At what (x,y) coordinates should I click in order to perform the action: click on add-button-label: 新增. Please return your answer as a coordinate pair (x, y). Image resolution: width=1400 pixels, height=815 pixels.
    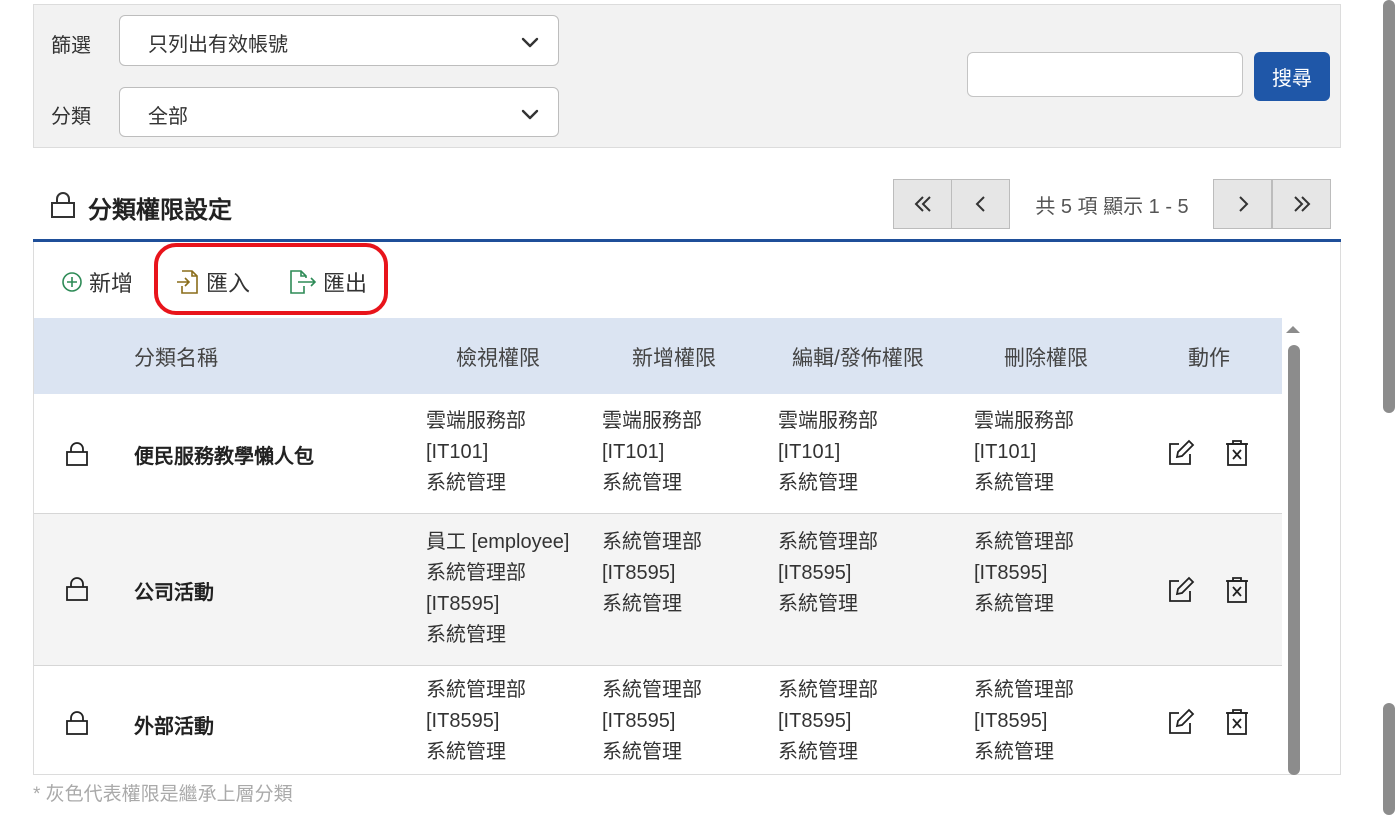
    Looking at the image, I should click on (111, 283).